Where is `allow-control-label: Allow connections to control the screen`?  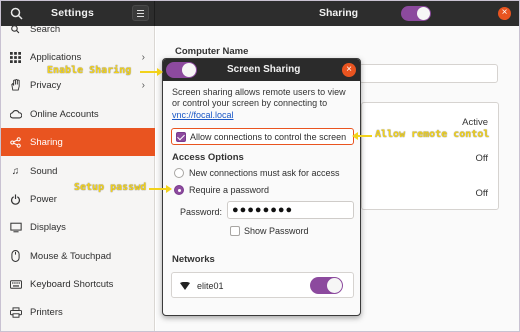
allow-control-label: Allow connections to control the screen is located at coordinates (268, 136).